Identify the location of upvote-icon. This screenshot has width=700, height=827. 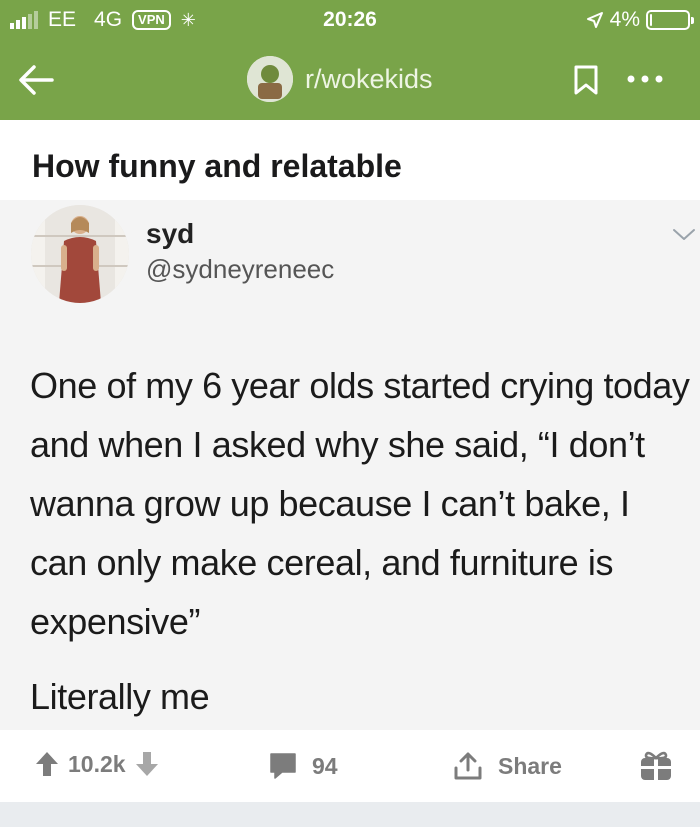
(47, 764).